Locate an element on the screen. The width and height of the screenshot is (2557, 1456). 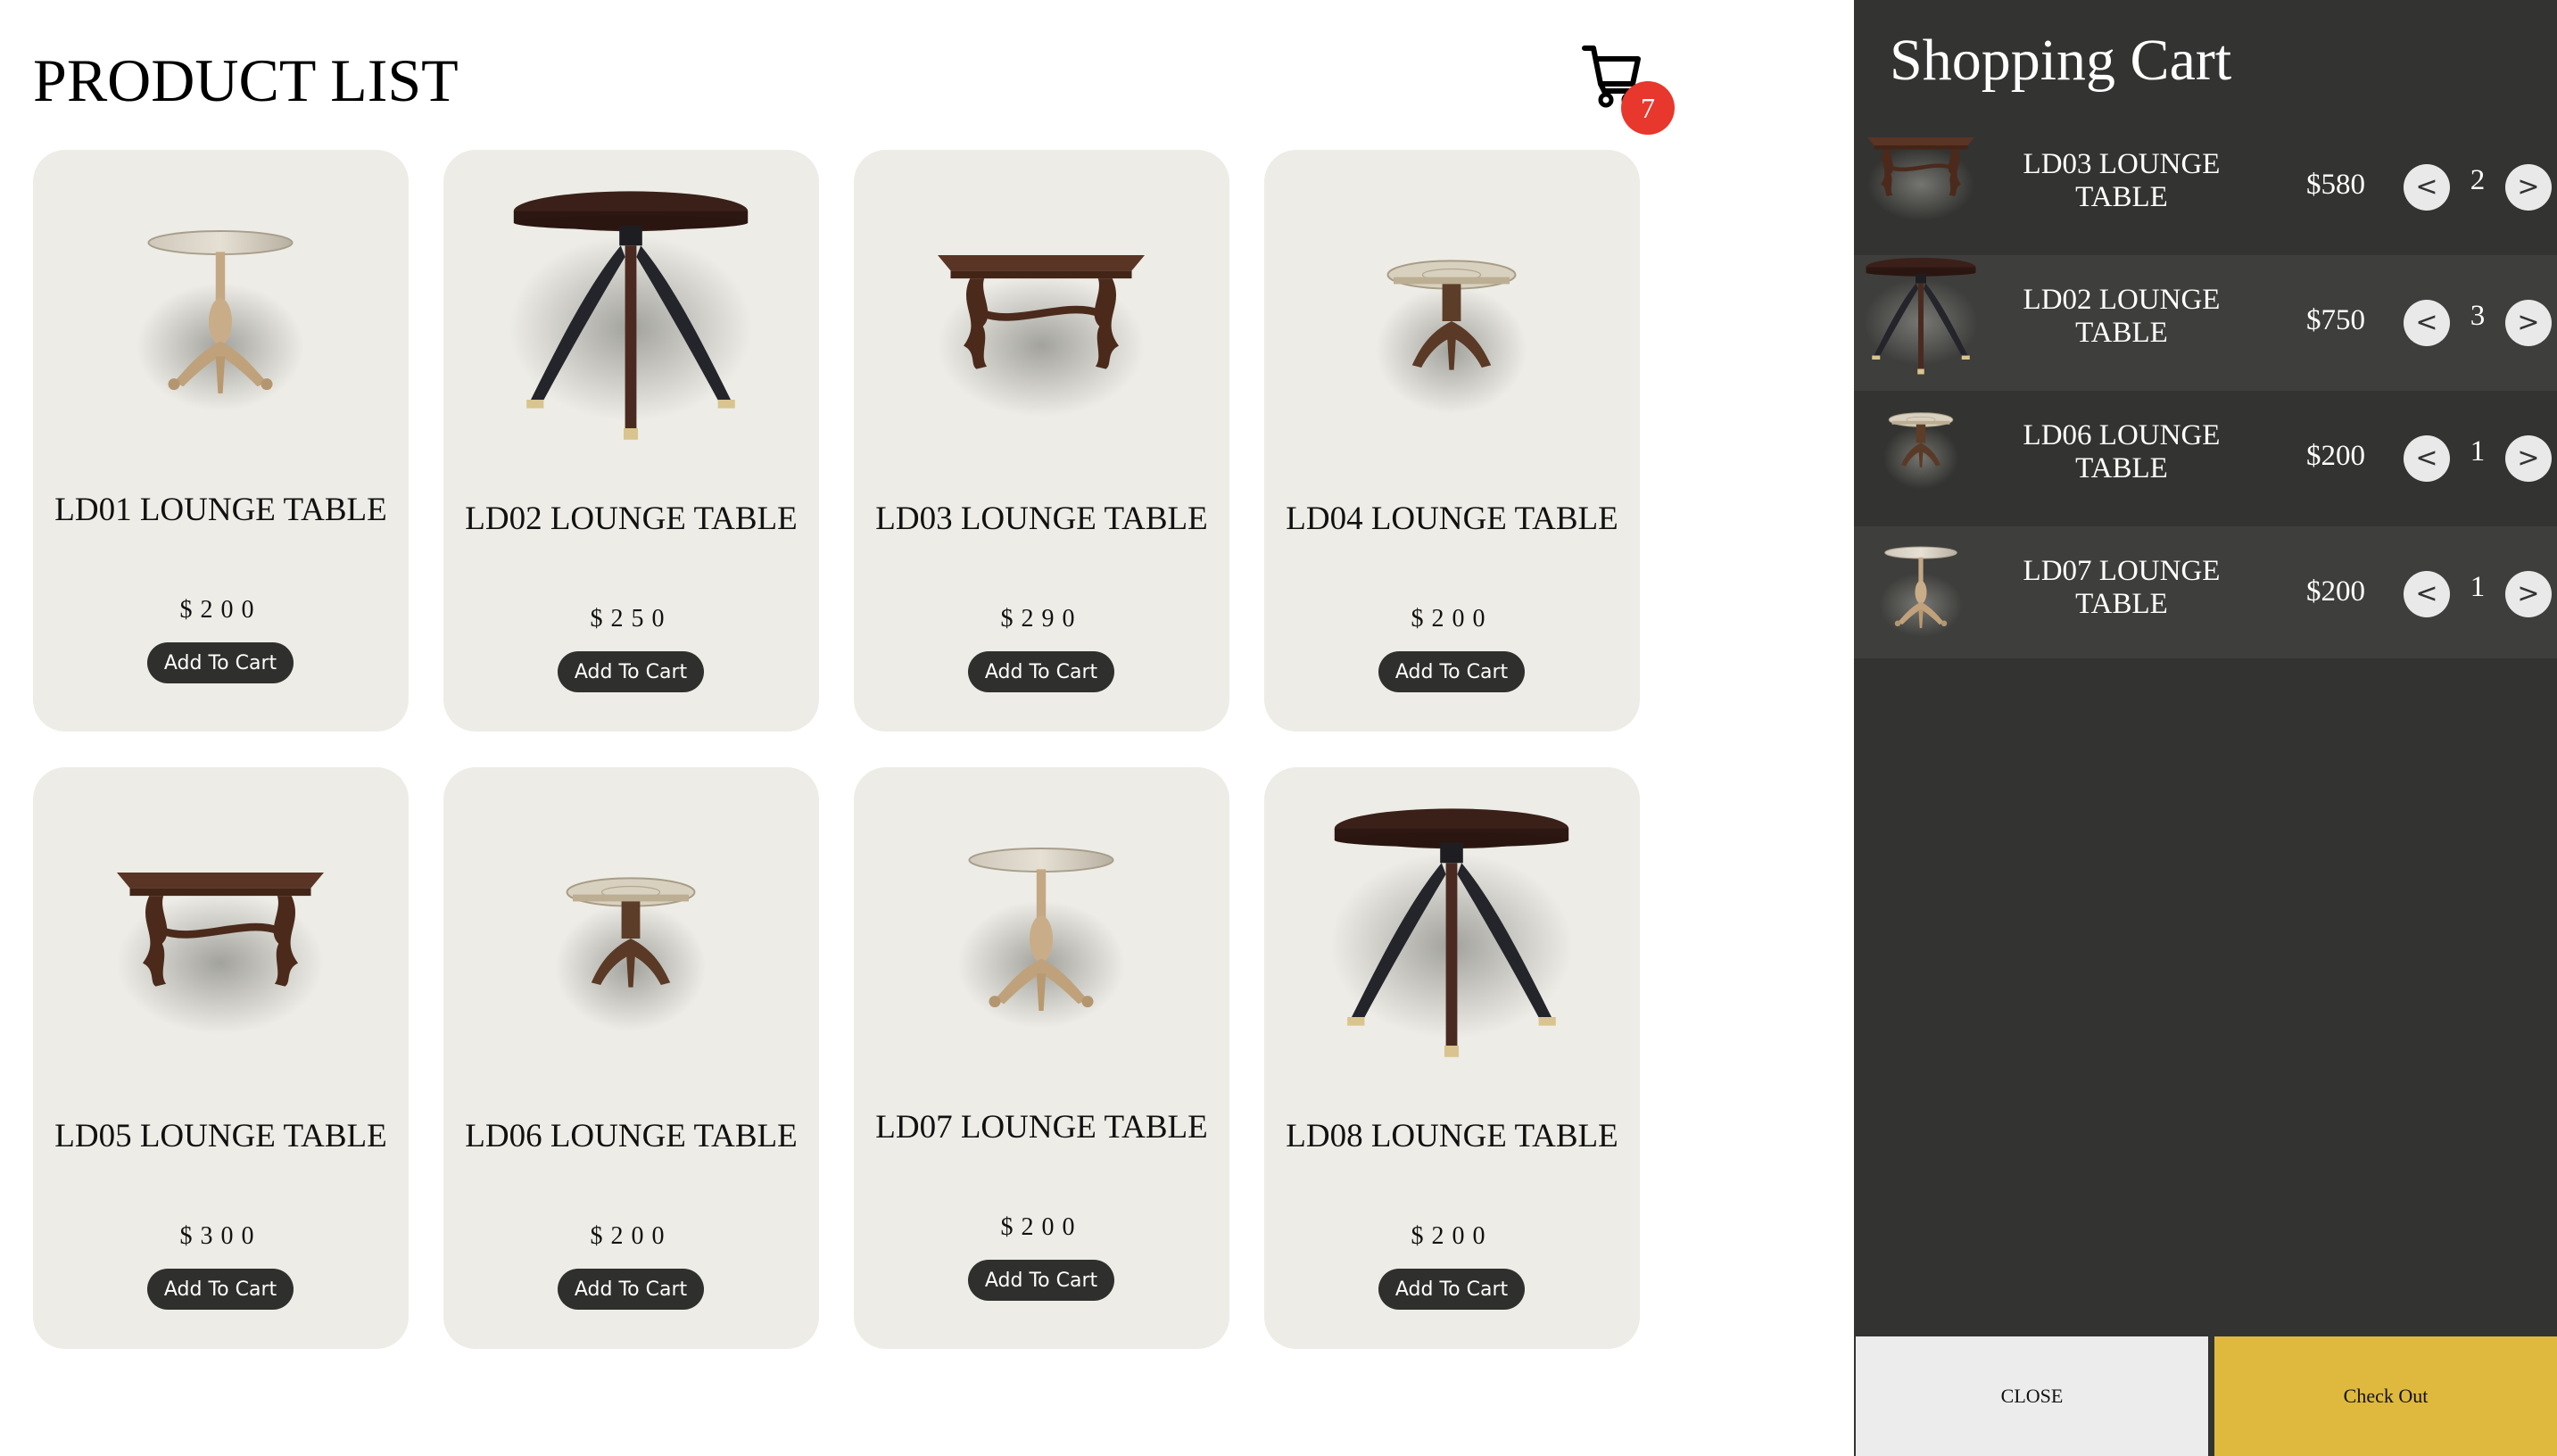
product-name: LD07 LOUNGE TABLE is located at coordinates (1042, 1128).